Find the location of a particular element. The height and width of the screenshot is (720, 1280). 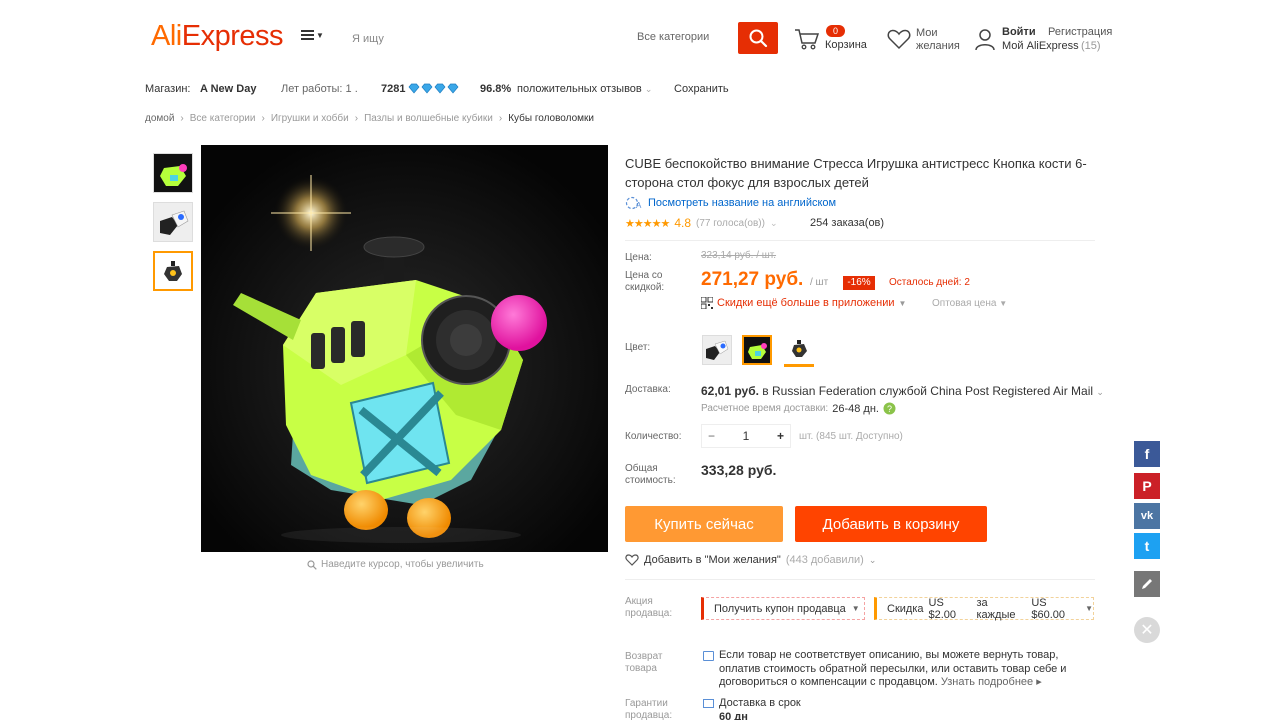

breadcrumb-toys: Игрушки и хобби is located at coordinates (310, 118).